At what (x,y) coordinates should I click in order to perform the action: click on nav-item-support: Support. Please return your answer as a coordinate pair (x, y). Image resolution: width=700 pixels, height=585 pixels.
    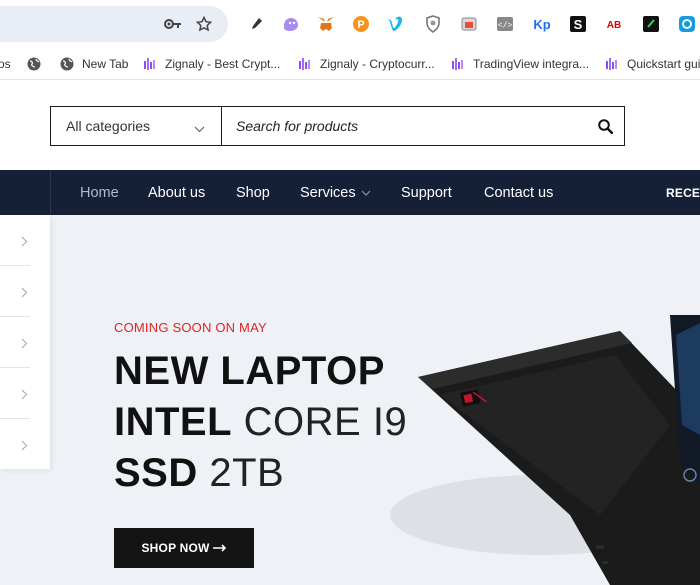
    Looking at the image, I should click on (426, 192).